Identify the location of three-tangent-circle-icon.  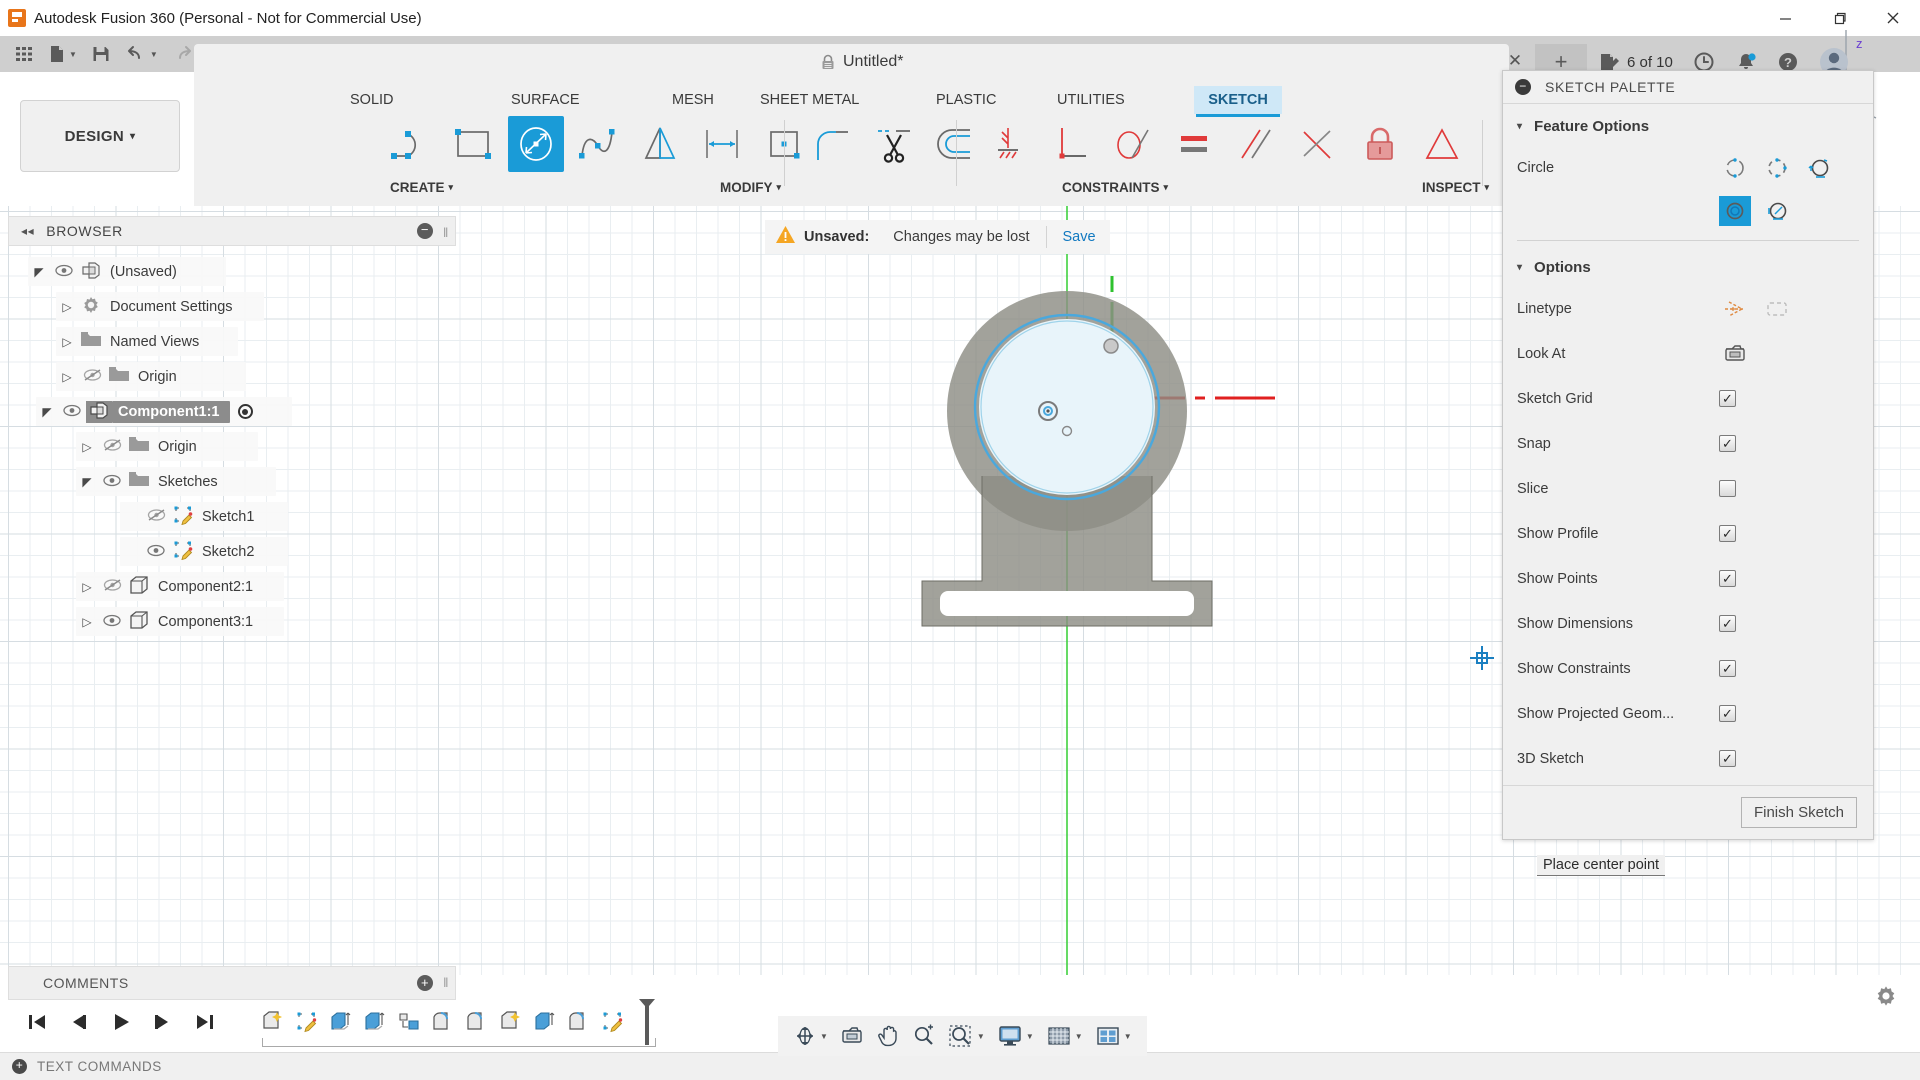
(1777, 211).